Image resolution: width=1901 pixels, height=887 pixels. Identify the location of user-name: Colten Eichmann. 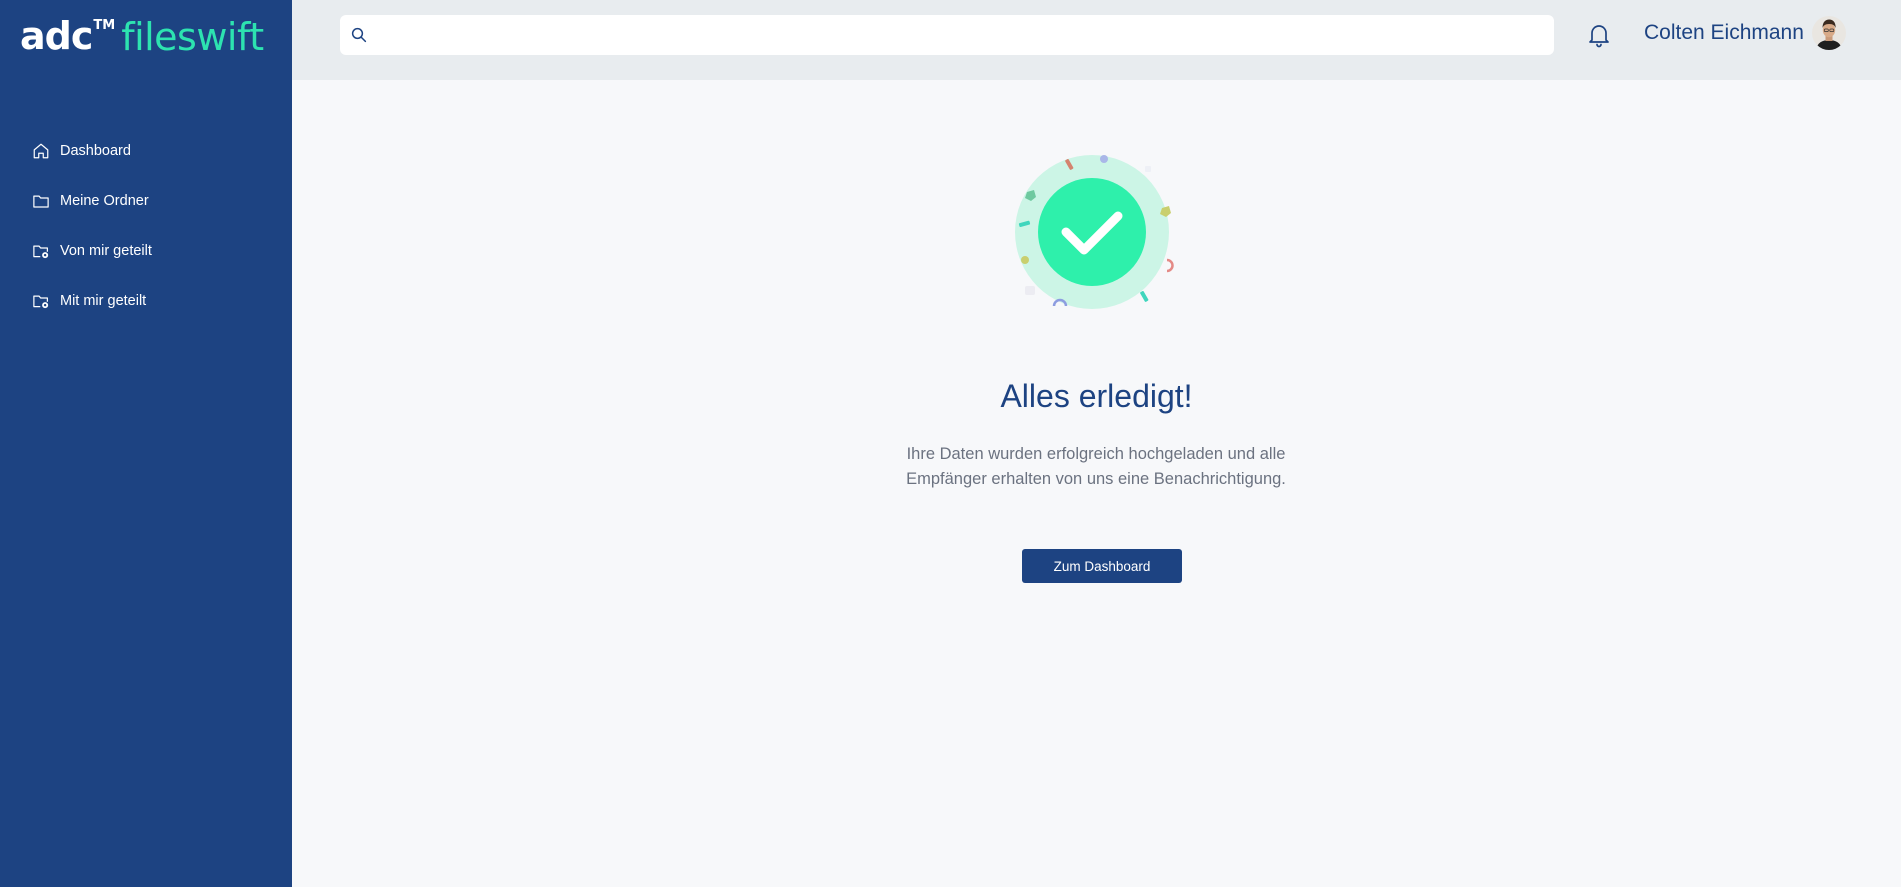
(1724, 32).